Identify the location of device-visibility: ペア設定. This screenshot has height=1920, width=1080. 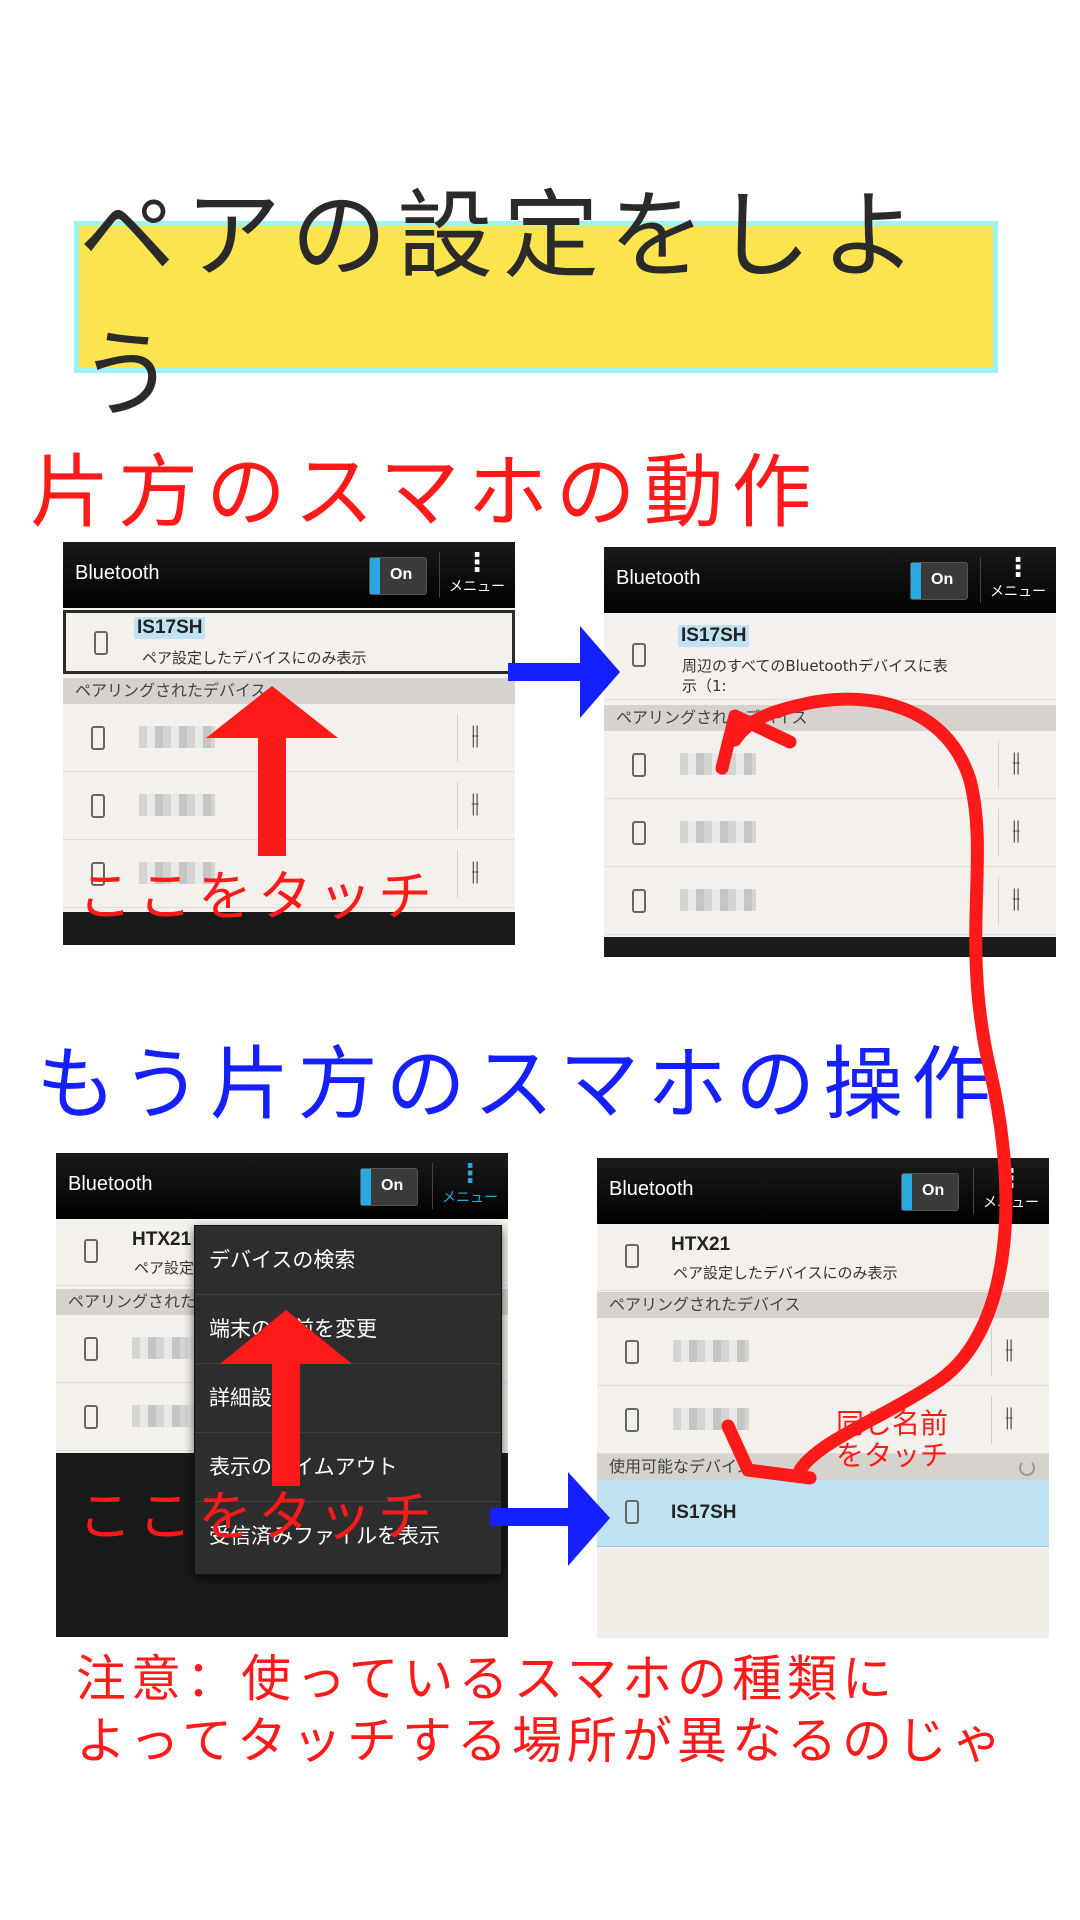
(164, 1268).